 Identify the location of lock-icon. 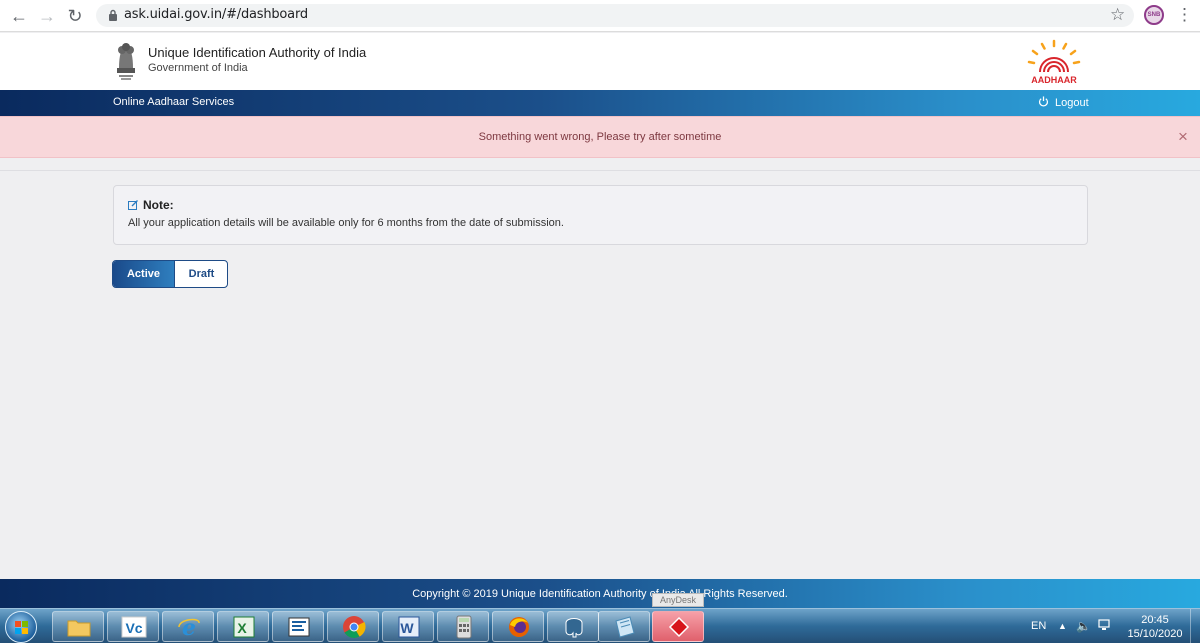
(113, 15).